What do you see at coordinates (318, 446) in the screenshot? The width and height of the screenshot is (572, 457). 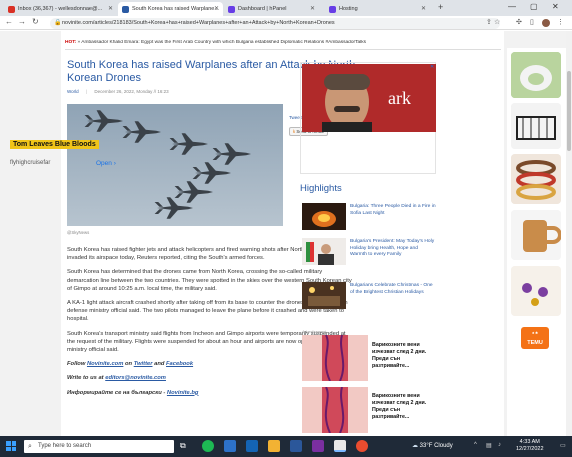 I see `app-icon` at bounding box center [318, 446].